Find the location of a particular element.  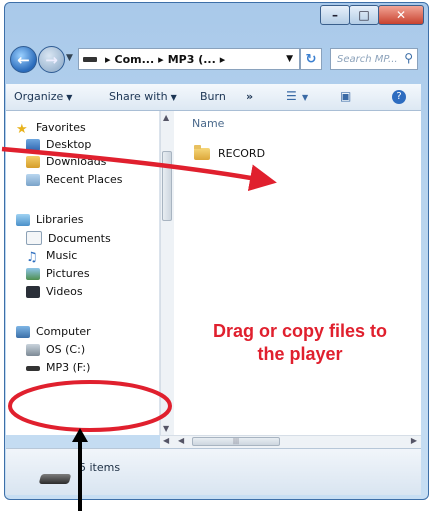

sidebar-item-pictures: Pictures is located at coordinates (58, 273).